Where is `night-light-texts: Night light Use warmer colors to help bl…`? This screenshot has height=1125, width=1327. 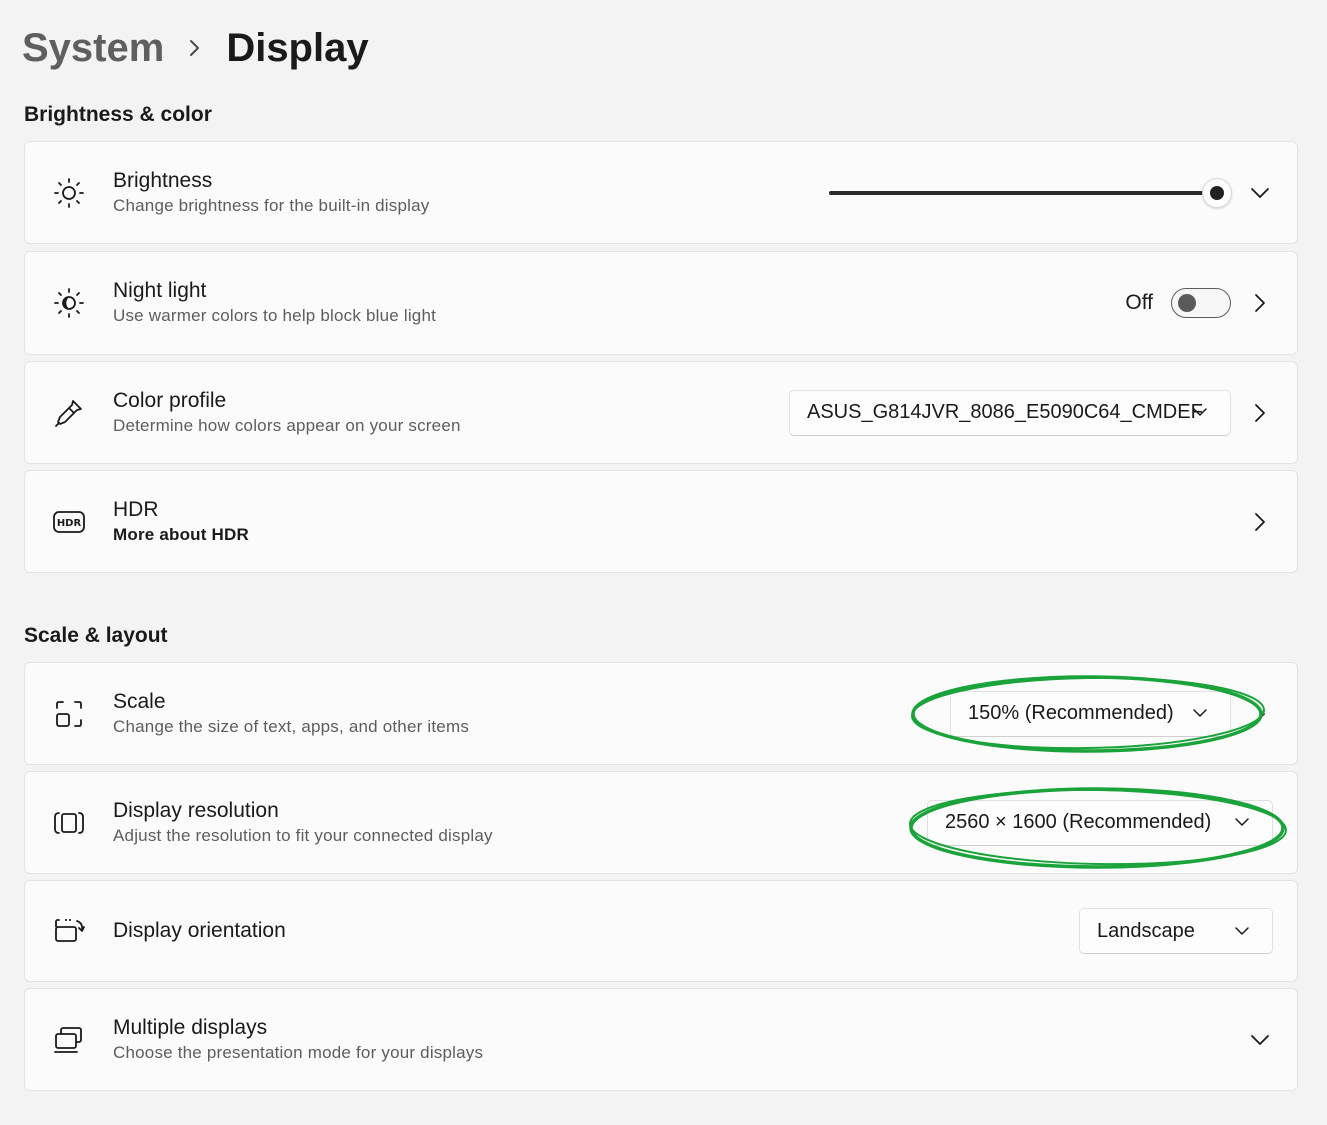 night-light-texts: Night light Use warmer colors to help bl… is located at coordinates (274, 303).